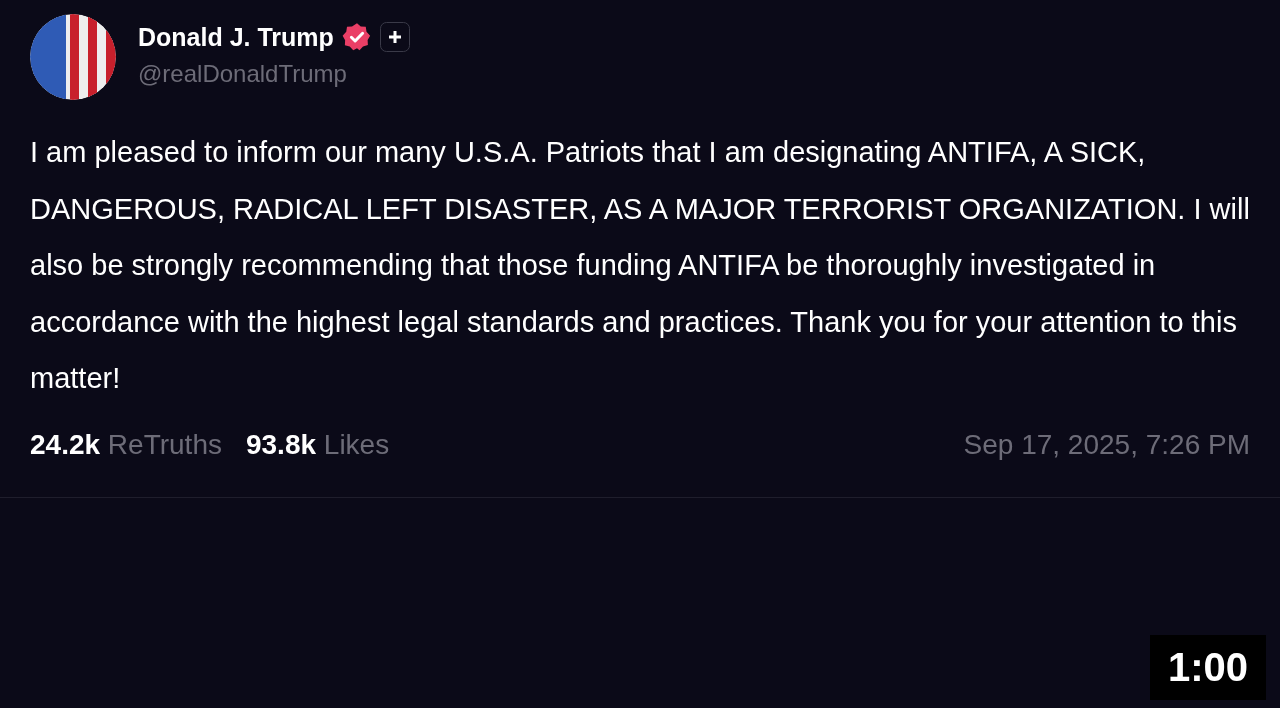 The width and height of the screenshot is (1280, 708). I want to click on author-handle: @realDonaldTrump, so click(274, 74).